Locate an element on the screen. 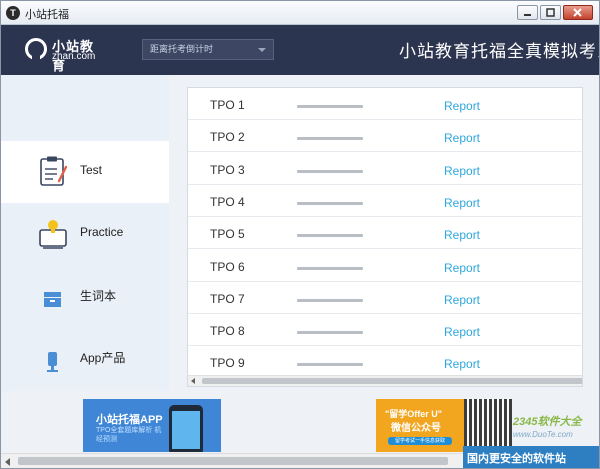  tpo-name: TPO 3 is located at coordinates (227, 169).